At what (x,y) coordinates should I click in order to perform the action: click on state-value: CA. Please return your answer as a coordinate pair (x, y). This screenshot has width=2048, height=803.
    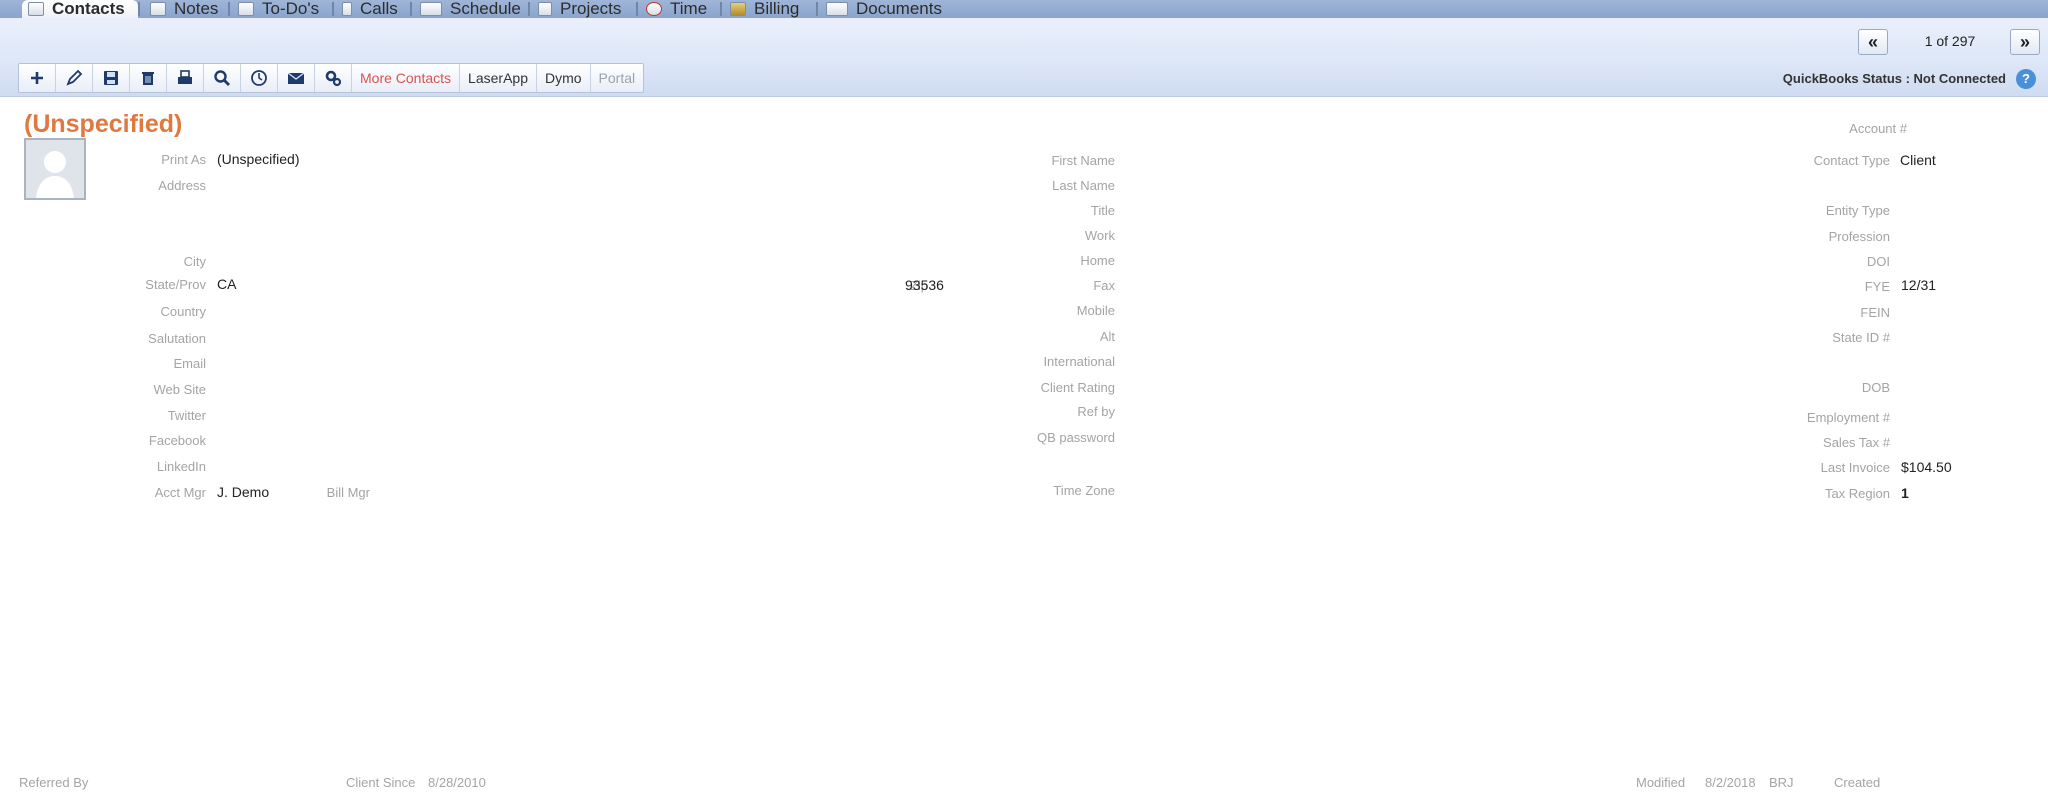
    Looking at the image, I should click on (226, 284).